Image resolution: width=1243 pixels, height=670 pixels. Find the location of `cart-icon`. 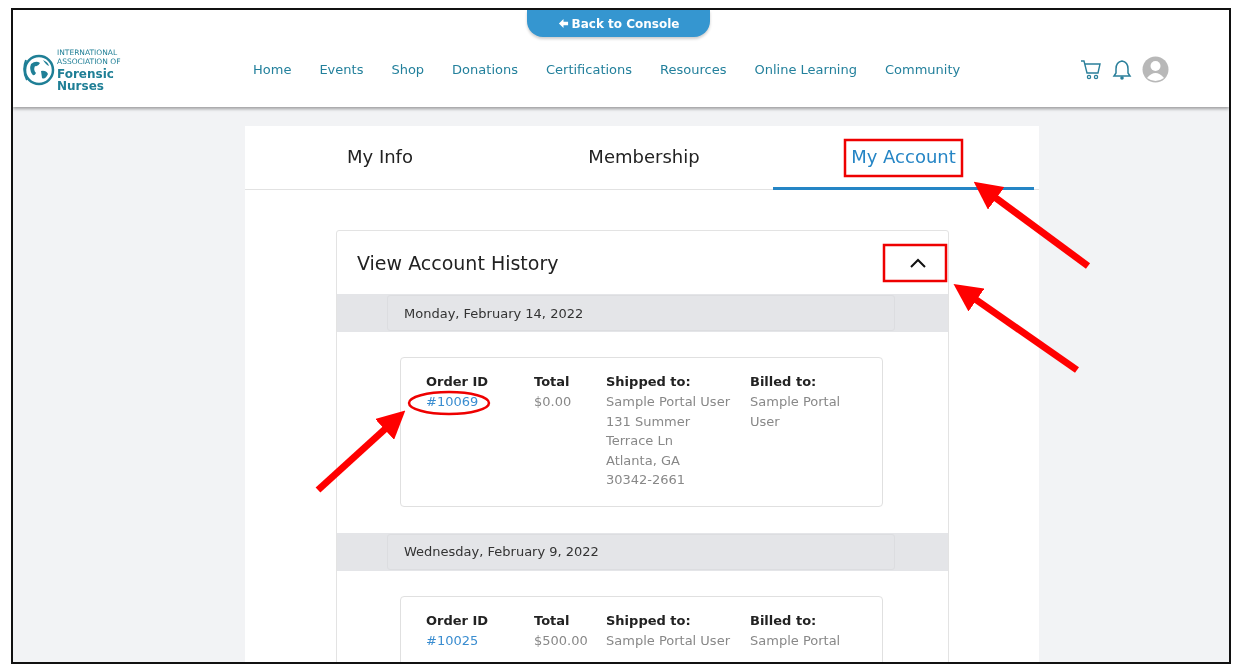

cart-icon is located at coordinates (1091, 69).